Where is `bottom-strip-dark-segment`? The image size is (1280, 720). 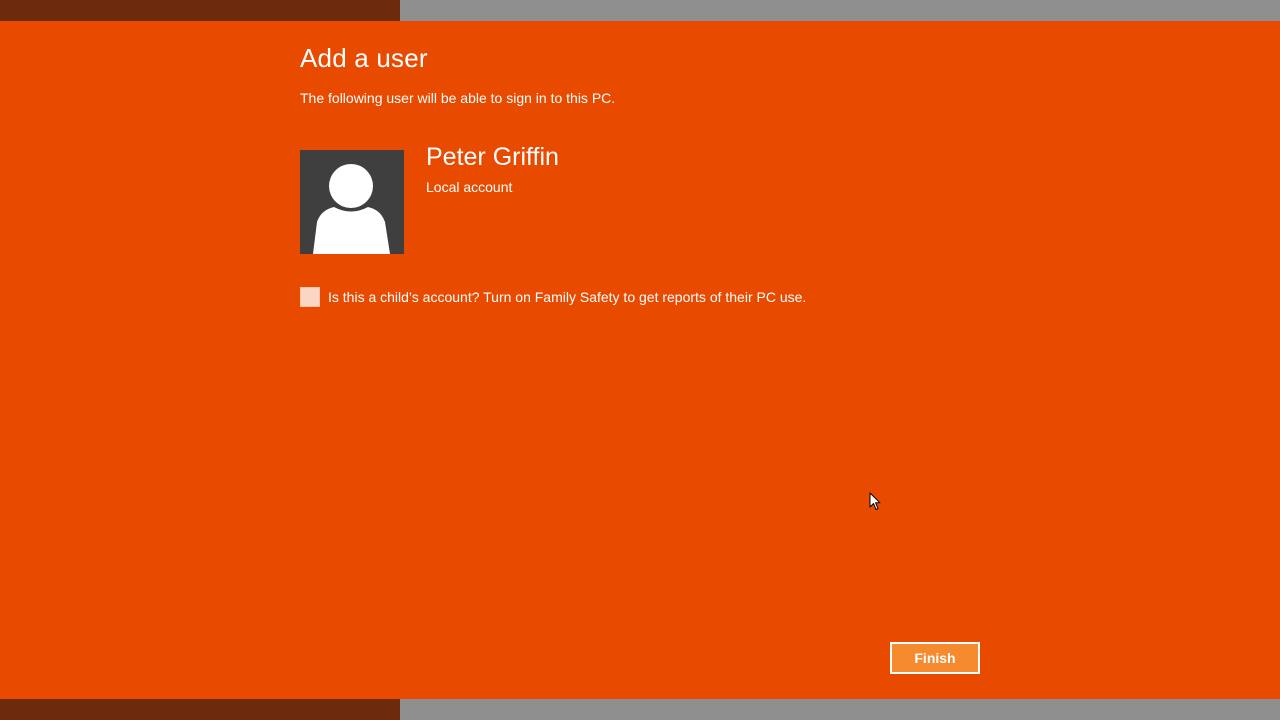
bottom-strip-dark-segment is located at coordinates (200, 709).